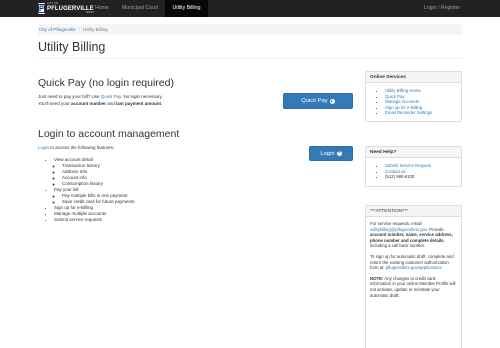 The height and width of the screenshot is (348, 500). Describe the element at coordinates (186, 8) in the screenshot. I see `nav-utility-billing: Utility Billing` at that location.